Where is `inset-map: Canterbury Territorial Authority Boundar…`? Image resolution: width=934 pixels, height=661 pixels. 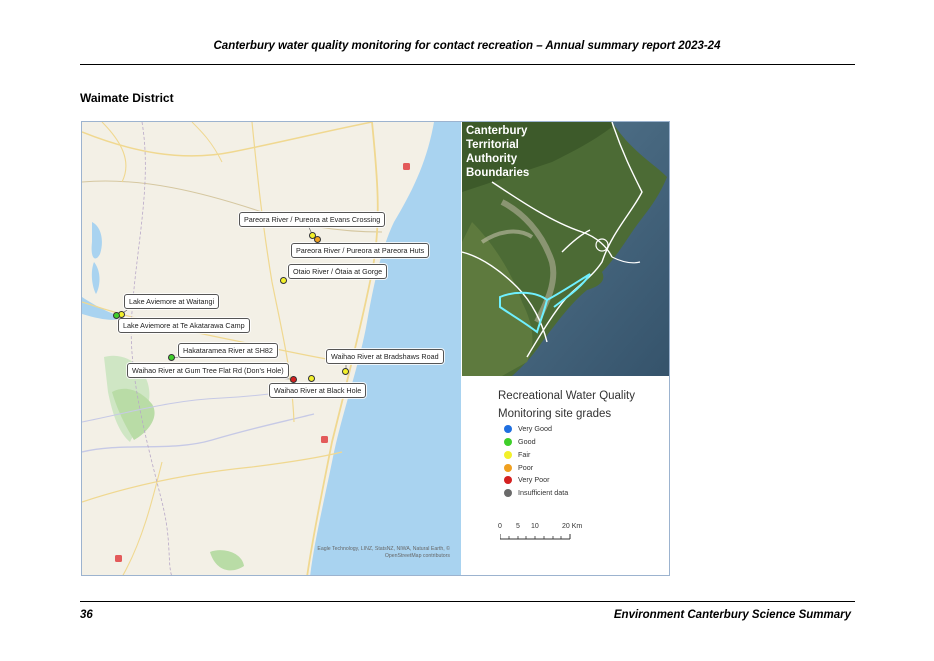
inset-map: Canterbury Territorial Authority Boundar… is located at coordinates (565, 249).